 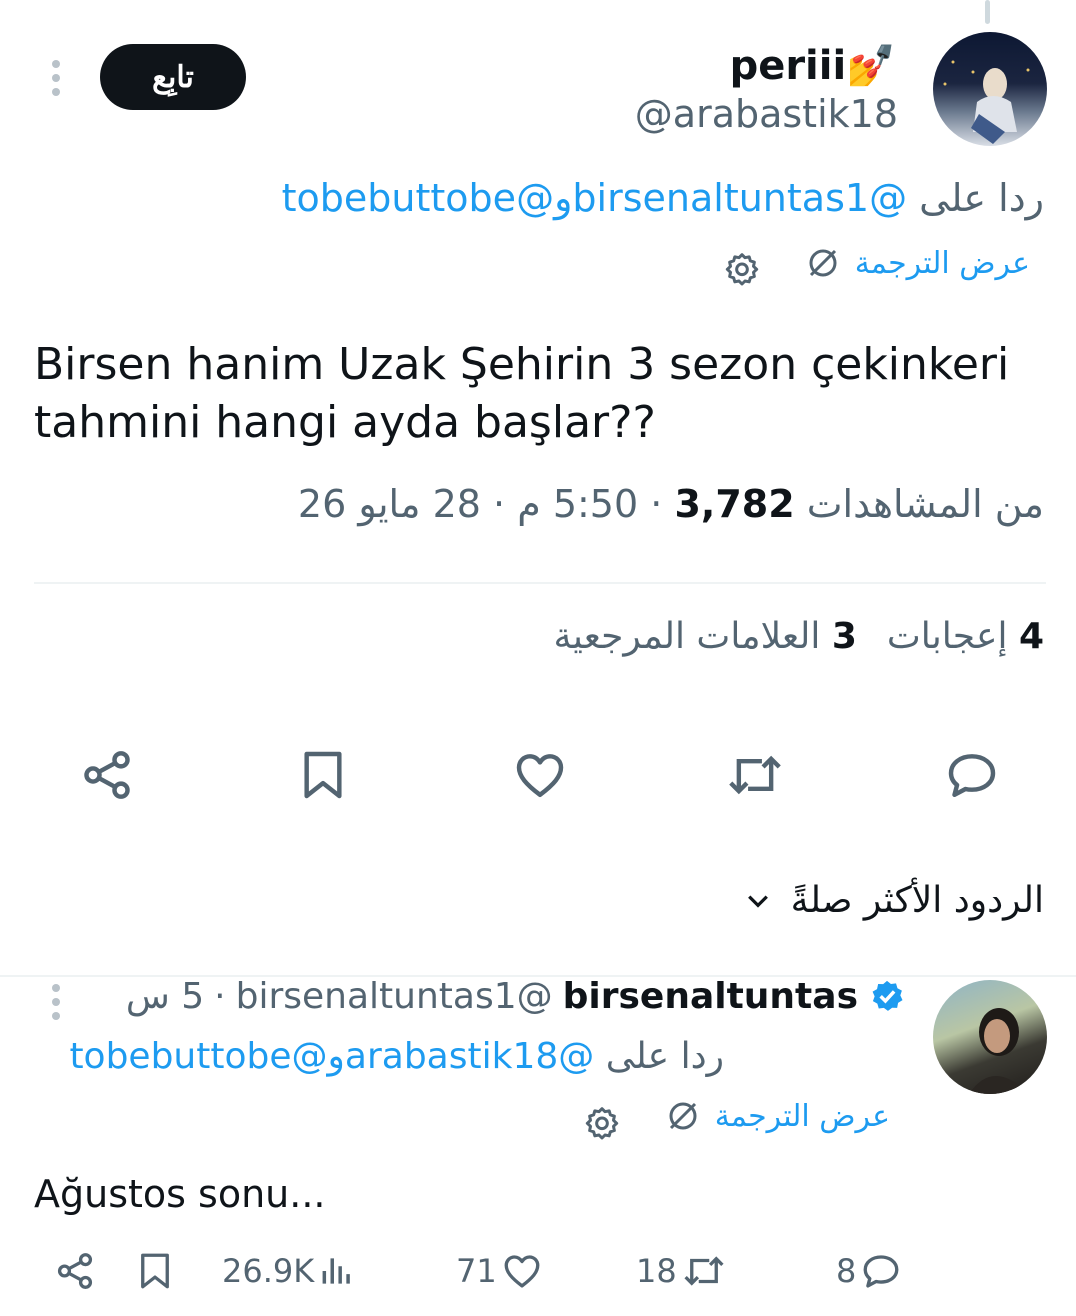 I want to click on share-icon, so click(x=107, y=775).